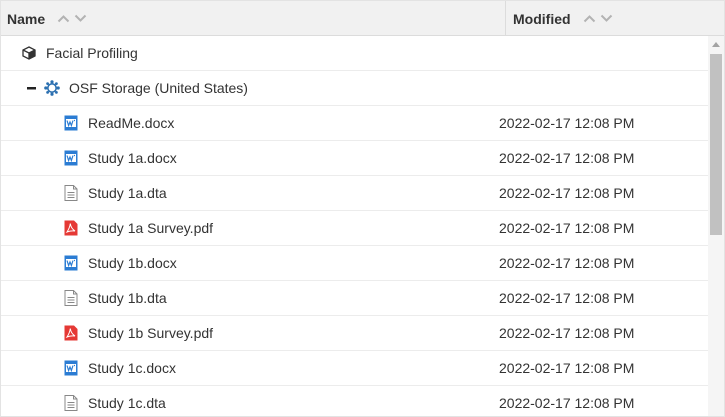 This screenshot has height=417, width=725. Describe the element at coordinates (29, 53) in the screenshot. I see `cube-icon` at that location.